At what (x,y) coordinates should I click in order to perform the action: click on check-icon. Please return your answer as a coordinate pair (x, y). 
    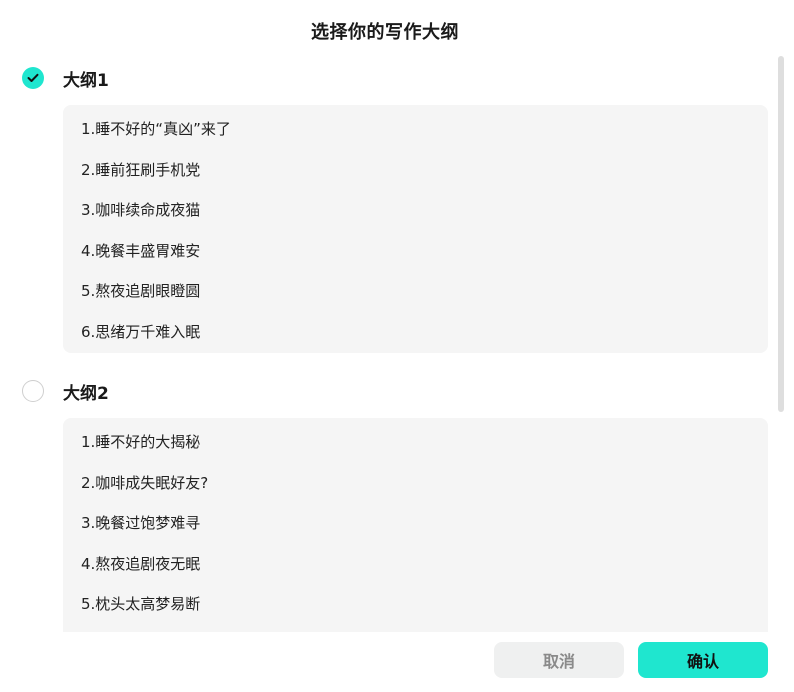
    Looking at the image, I should click on (33, 77).